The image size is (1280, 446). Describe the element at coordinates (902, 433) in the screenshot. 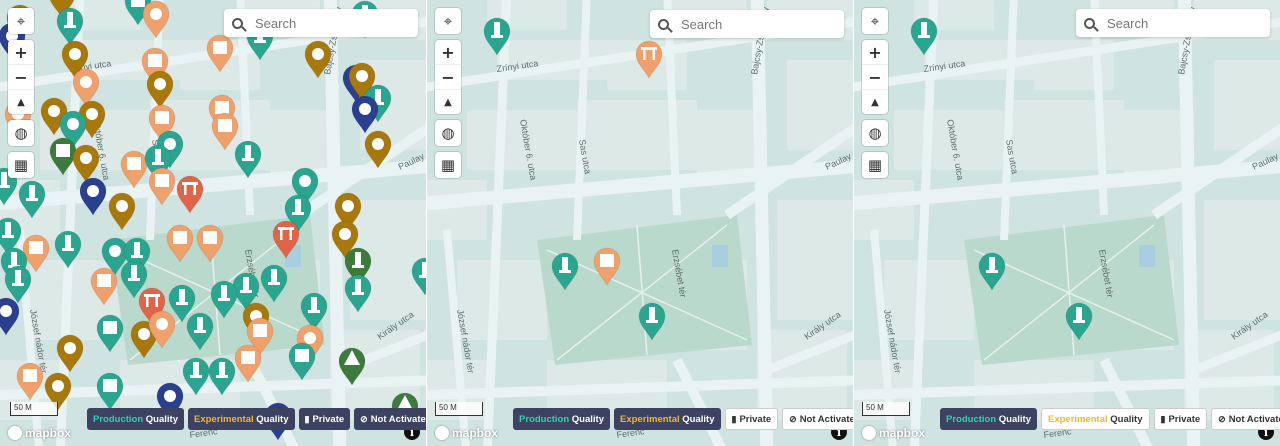

I see `mapbox-label: mapbox` at that location.